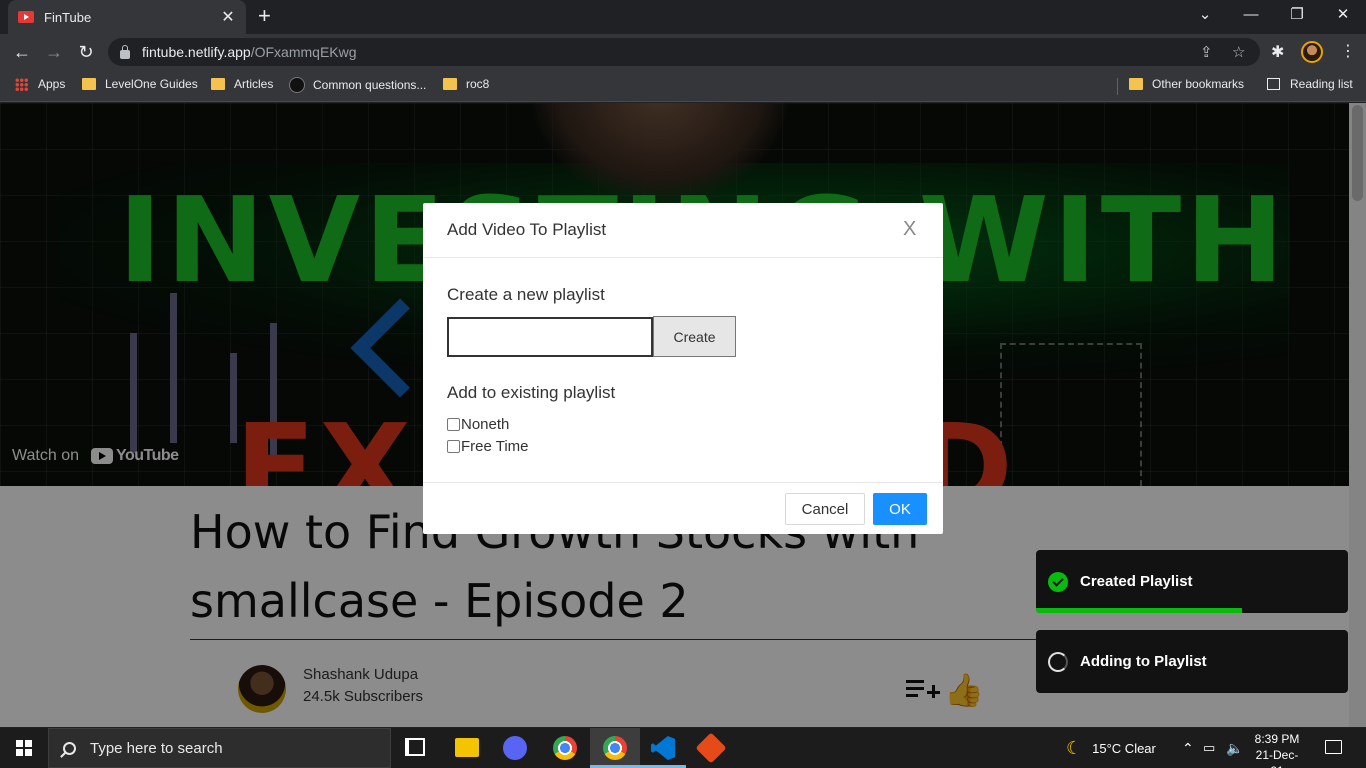  I want to click on existing-playlist-label: Add to existing playlist, so click(531, 392).